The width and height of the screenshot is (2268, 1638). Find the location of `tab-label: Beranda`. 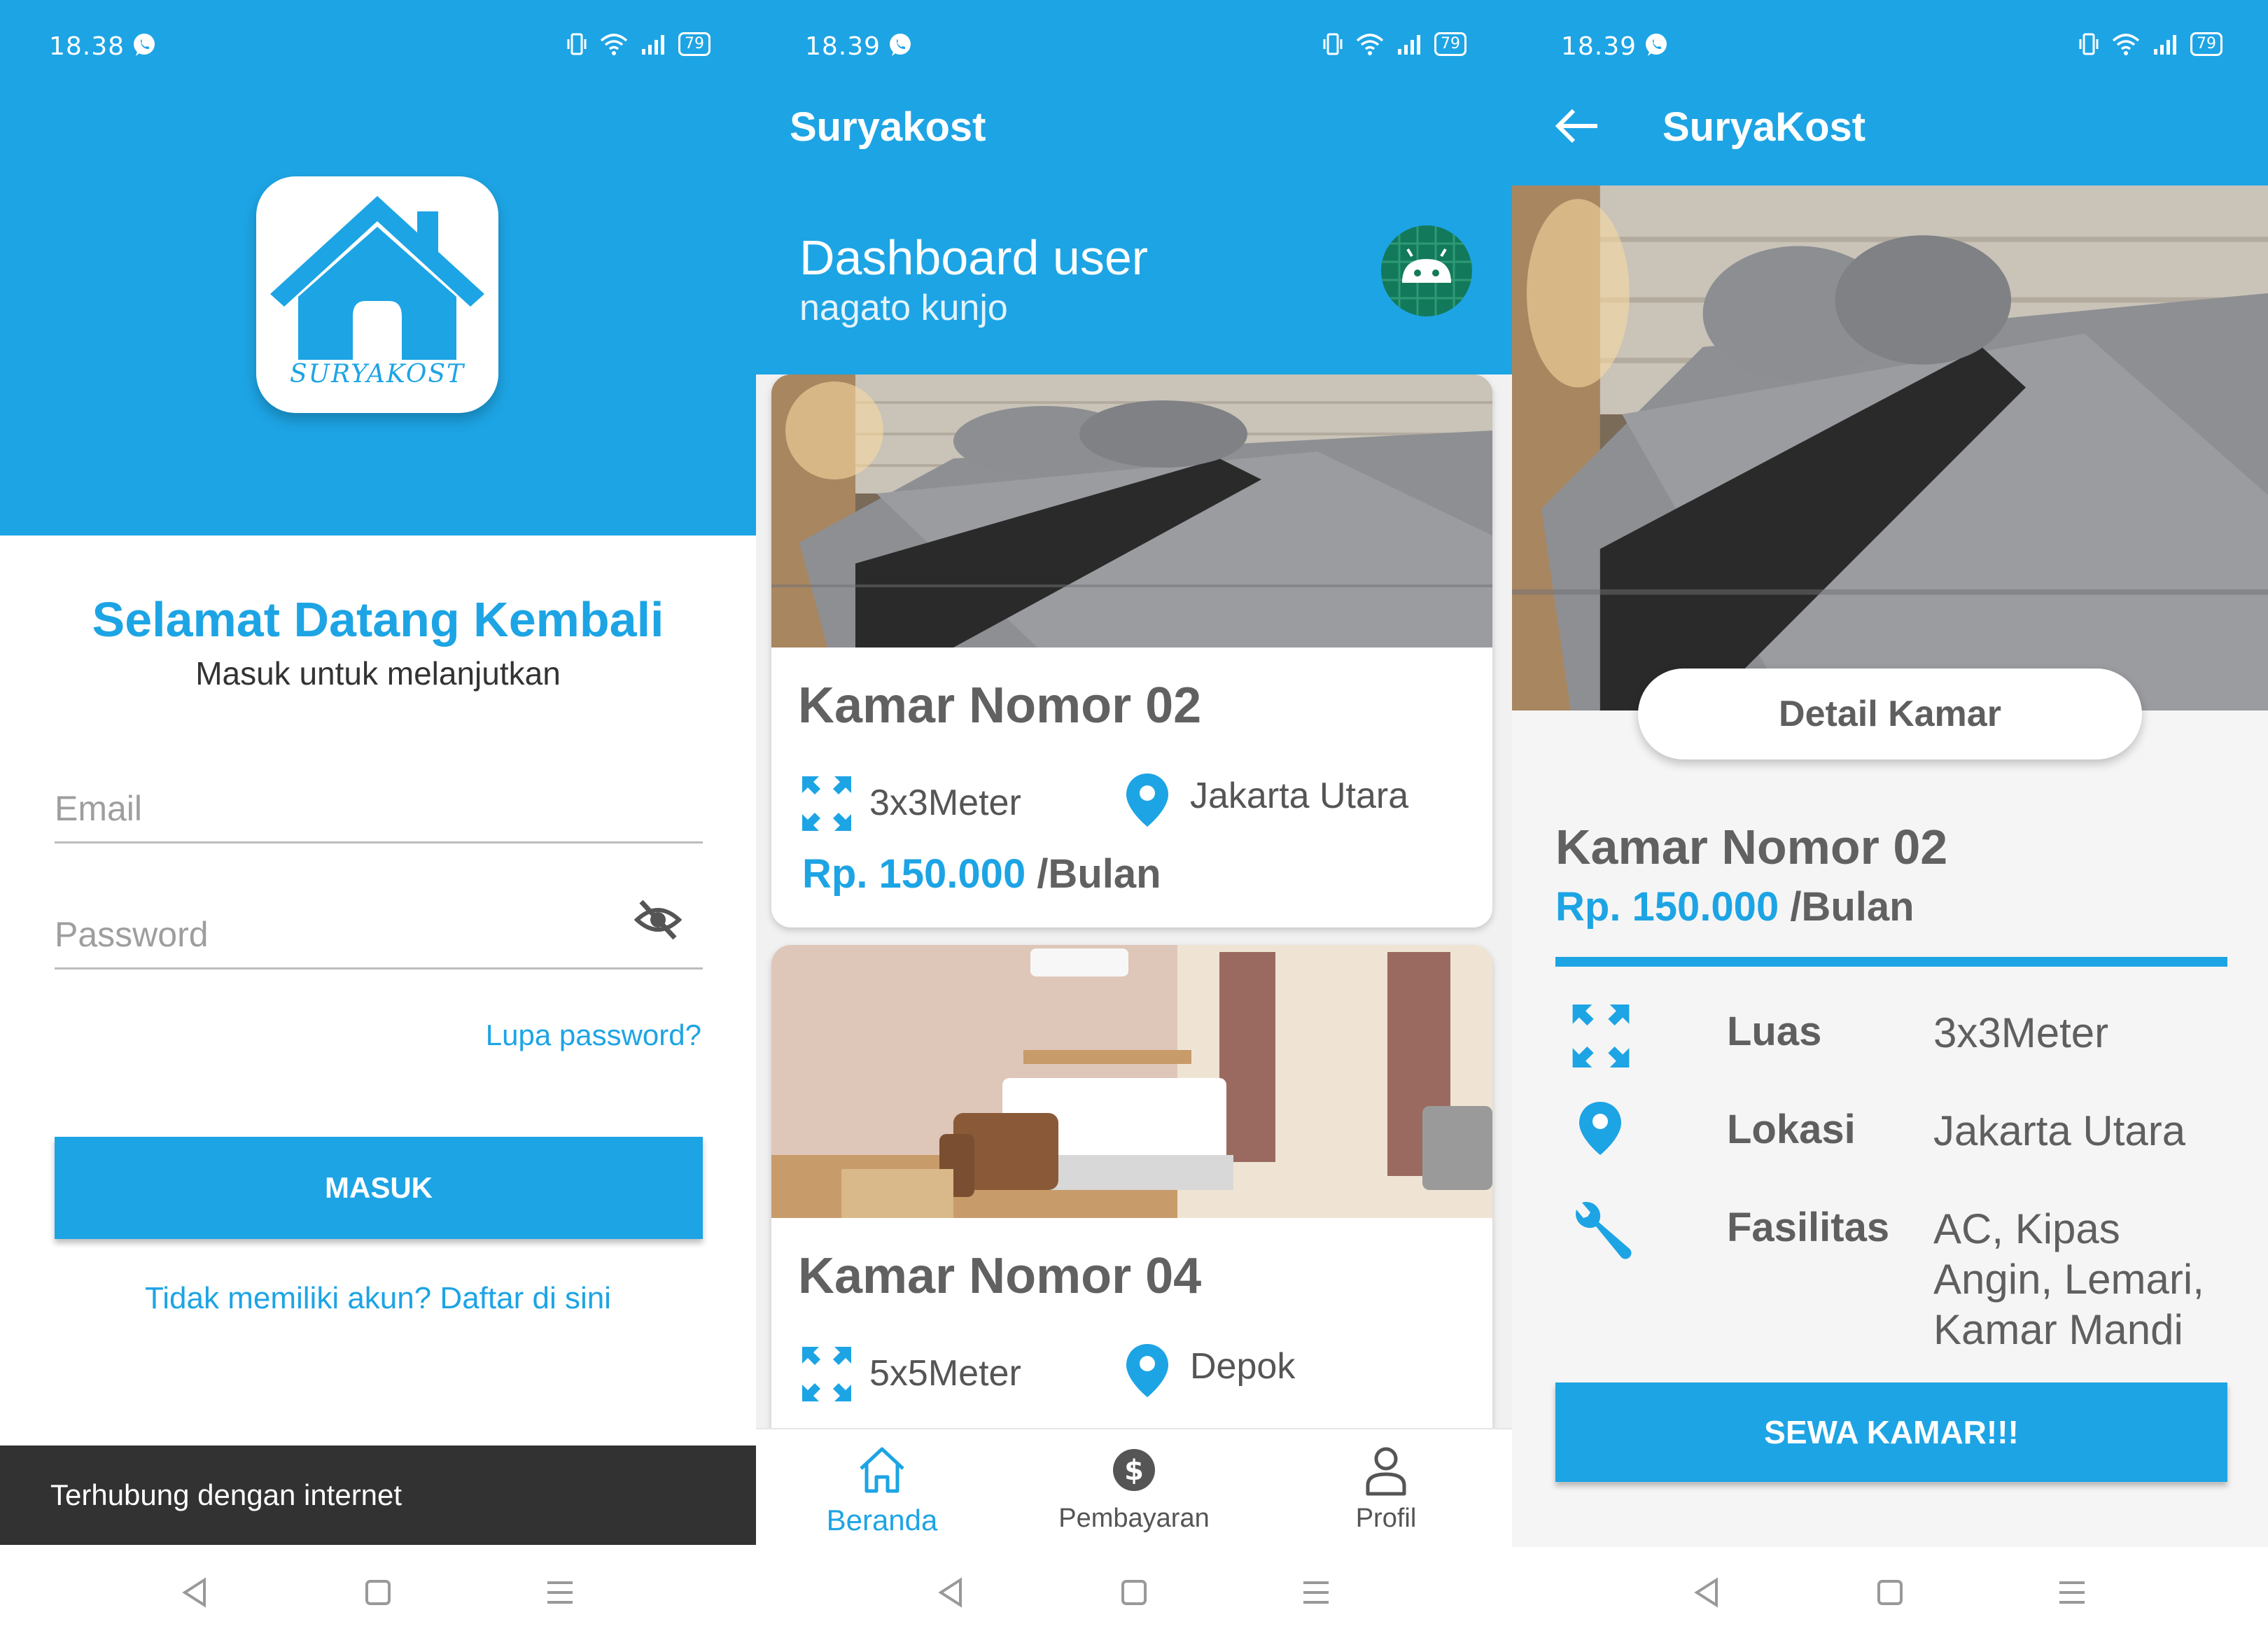

tab-label: Beranda is located at coordinates (882, 1520).